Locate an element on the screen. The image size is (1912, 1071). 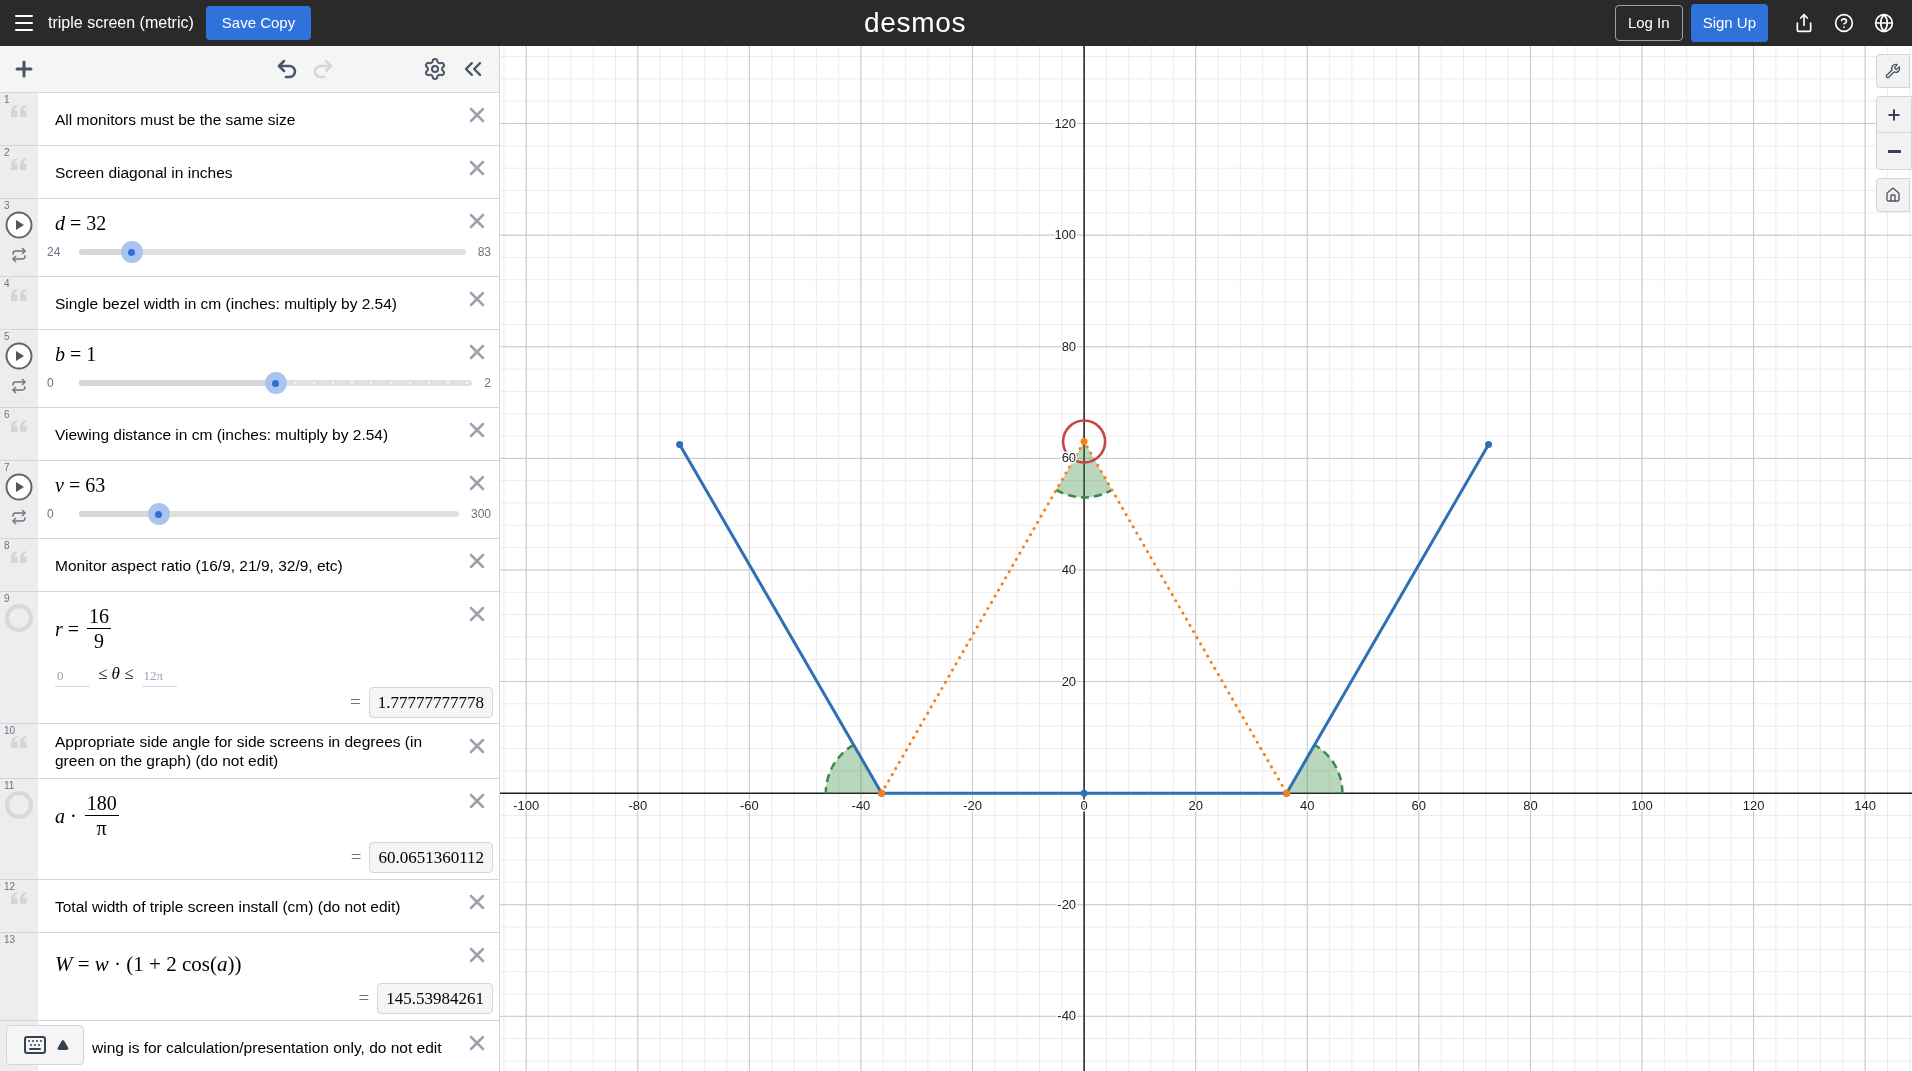
slider-min: 24 is located at coordinates (57, 252).